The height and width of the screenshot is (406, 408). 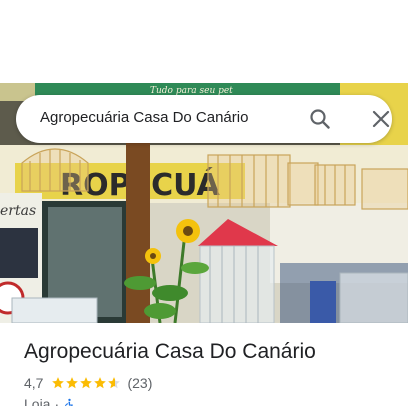 I want to click on search-bar: Agropecuária Casa Do Canário, so click(x=204, y=119).